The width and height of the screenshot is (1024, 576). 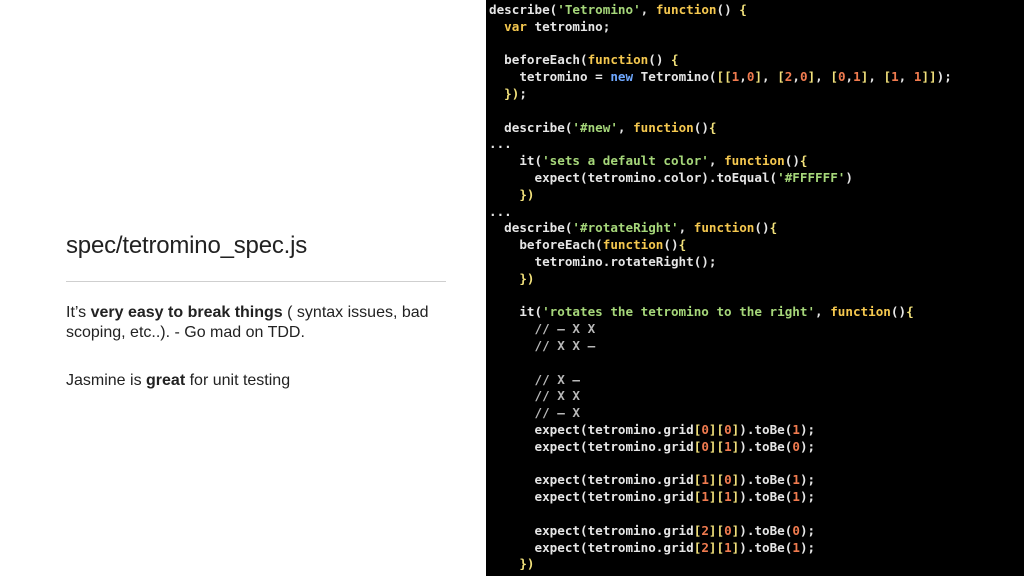 What do you see at coordinates (720, 228) in the screenshot?
I see `code-line: describe('#rotateRight', function(){` at bounding box center [720, 228].